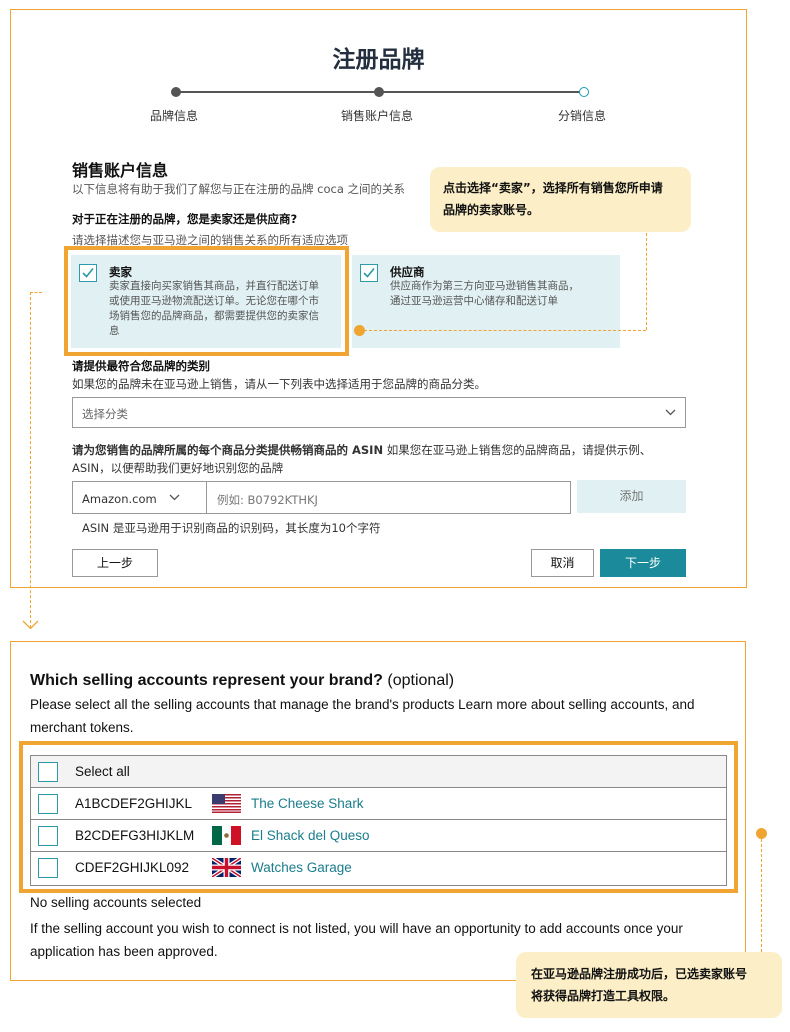 The image size is (790, 1032). What do you see at coordinates (120, 170) in the screenshot?
I see `section-title: 销售账户信息` at bounding box center [120, 170].